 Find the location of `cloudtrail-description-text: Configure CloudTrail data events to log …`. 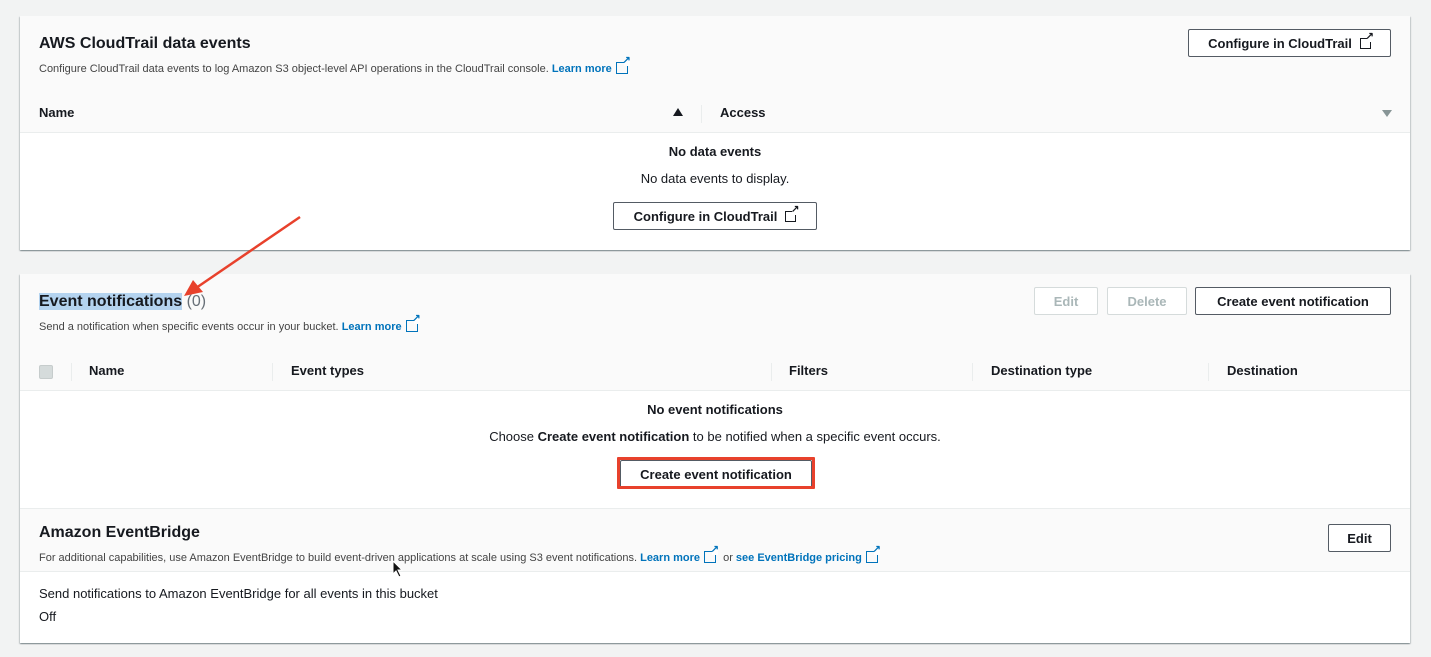

cloudtrail-description-text: Configure CloudTrail data events to log … is located at coordinates (294, 69).